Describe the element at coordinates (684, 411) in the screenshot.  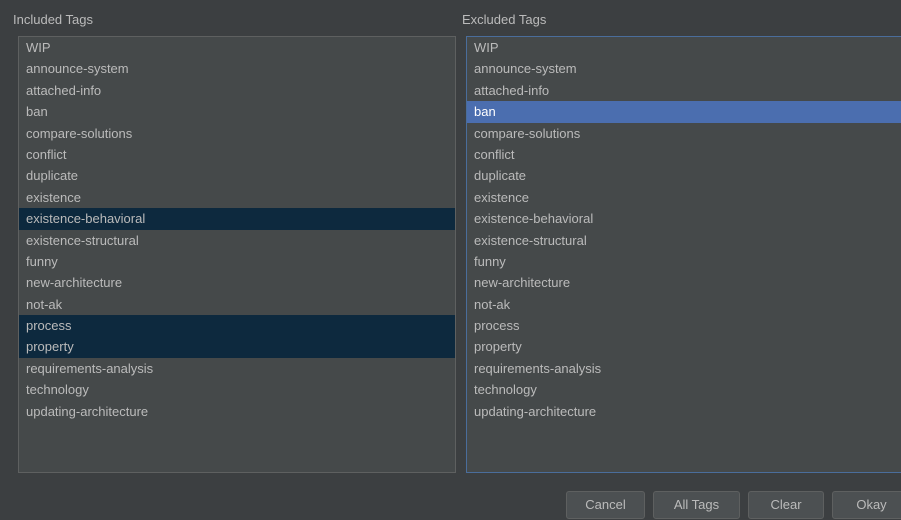
I see `excluded-tag-item: updating-architecture` at that location.